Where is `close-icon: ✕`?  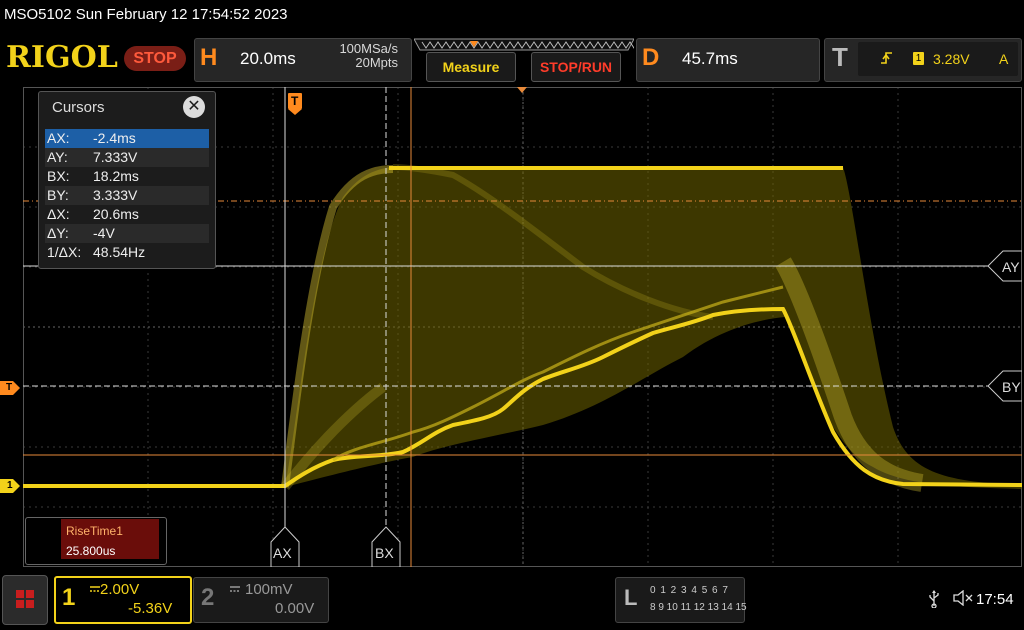
close-icon: ✕ is located at coordinates (194, 107).